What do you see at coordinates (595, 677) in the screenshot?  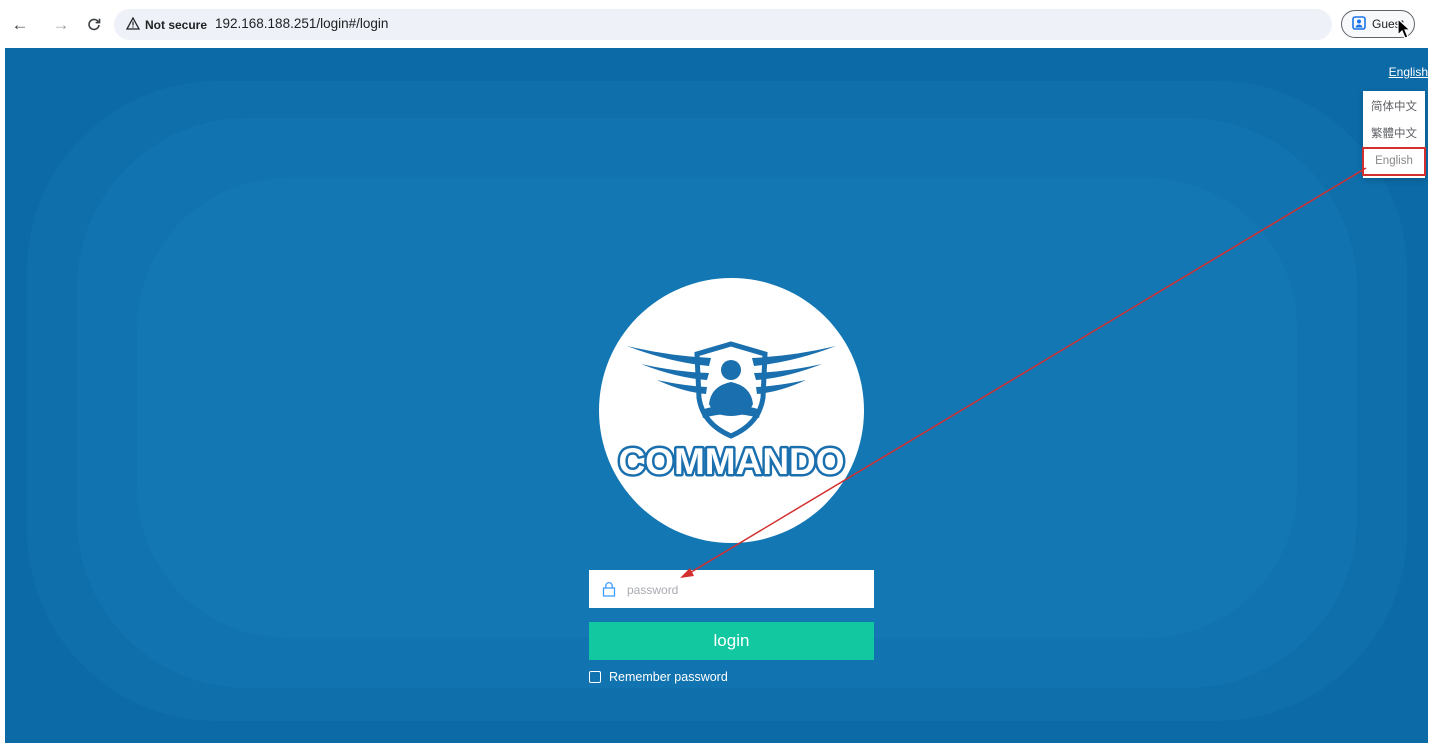 I see `remember-password-checkbox` at bounding box center [595, 677].